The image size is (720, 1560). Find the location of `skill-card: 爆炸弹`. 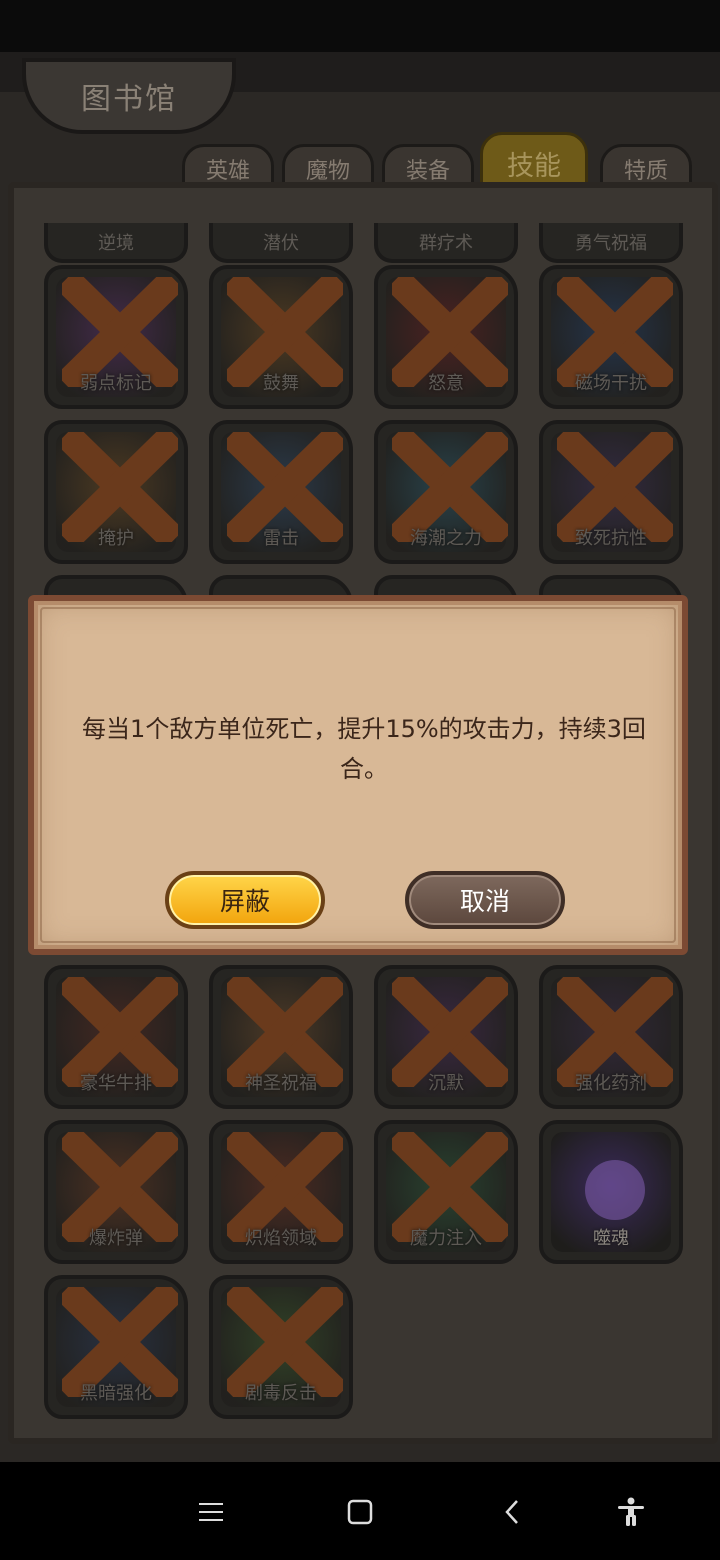

skill-card: 爆炸弹 is located at coordinates (116, 1192).